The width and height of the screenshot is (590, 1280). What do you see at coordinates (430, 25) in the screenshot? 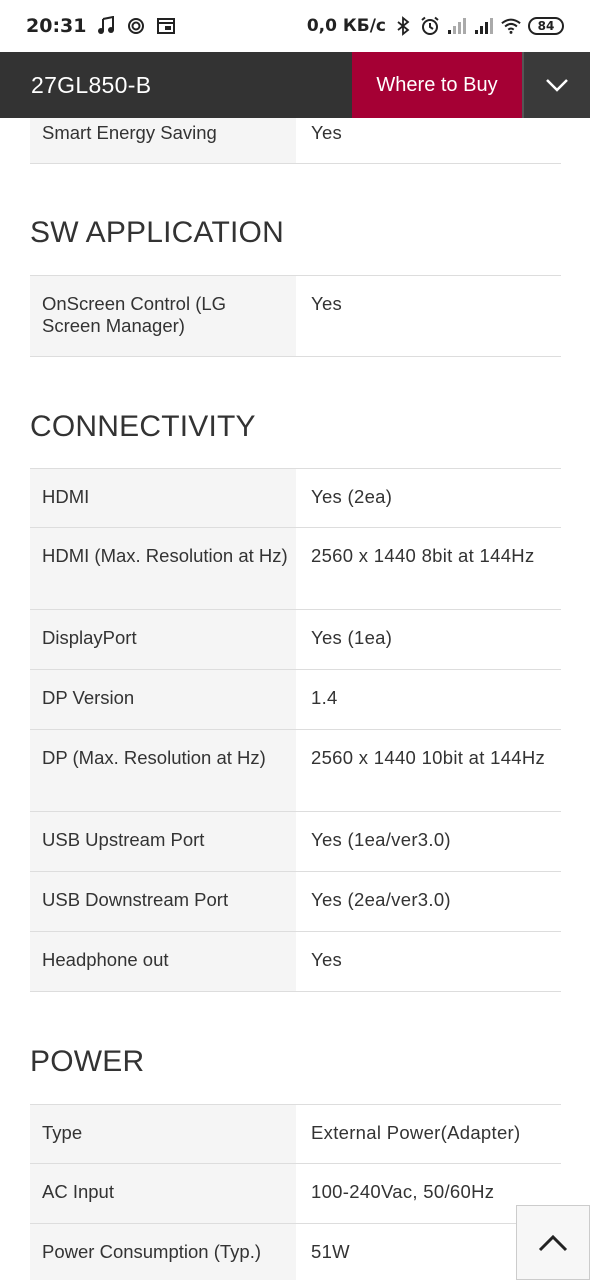
I see `alarm-icon` at bounding box center [430, 25].